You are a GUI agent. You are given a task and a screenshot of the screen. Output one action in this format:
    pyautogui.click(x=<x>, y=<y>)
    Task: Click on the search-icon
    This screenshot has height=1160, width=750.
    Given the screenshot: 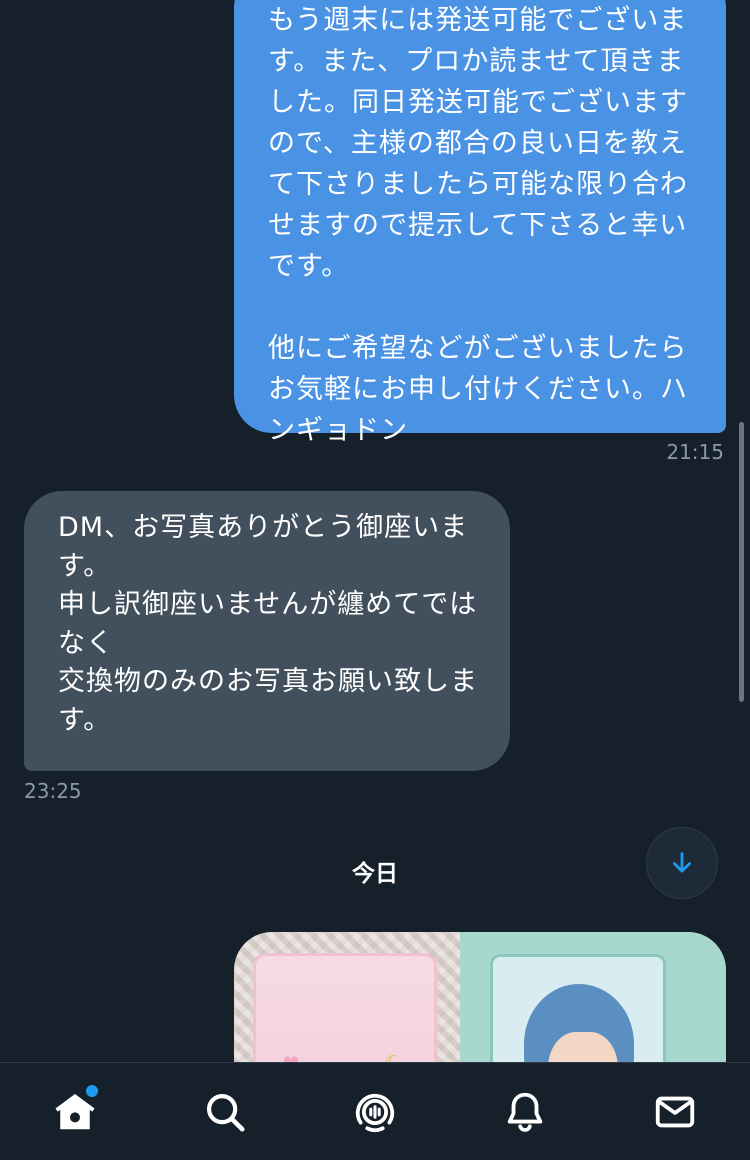 What is the action you would take?
    pyautogui.click(x=225, y=1112)
    